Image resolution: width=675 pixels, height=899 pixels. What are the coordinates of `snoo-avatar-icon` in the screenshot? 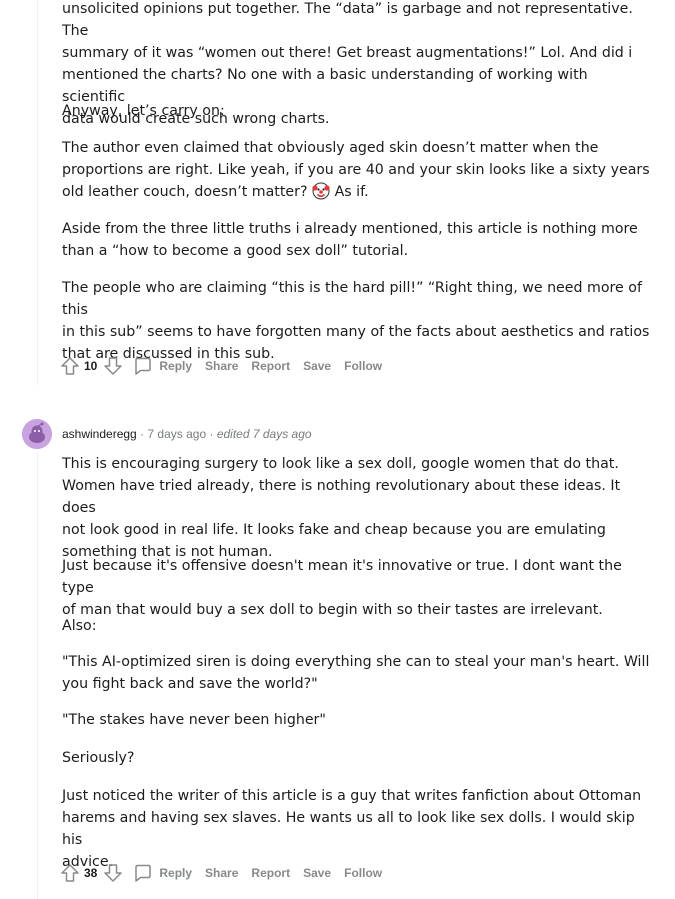 It's located at (37, 434).